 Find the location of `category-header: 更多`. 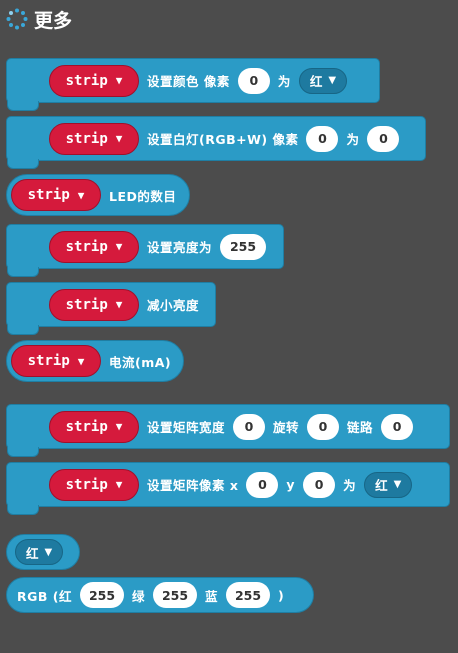

category-header: 更多 is located at coordinates (39, 19).